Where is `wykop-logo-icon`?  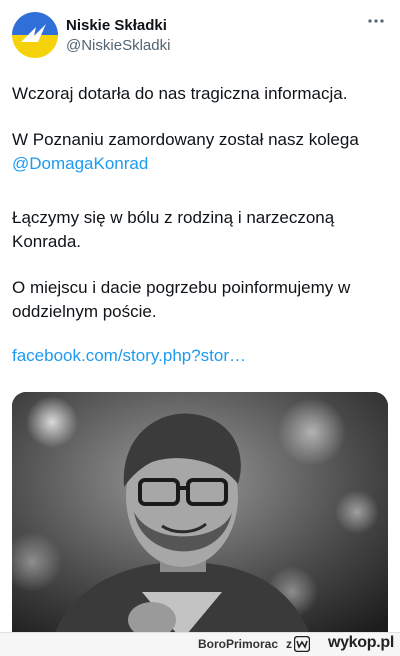
wykop-logo-icon is located at coordinates (302, 644).